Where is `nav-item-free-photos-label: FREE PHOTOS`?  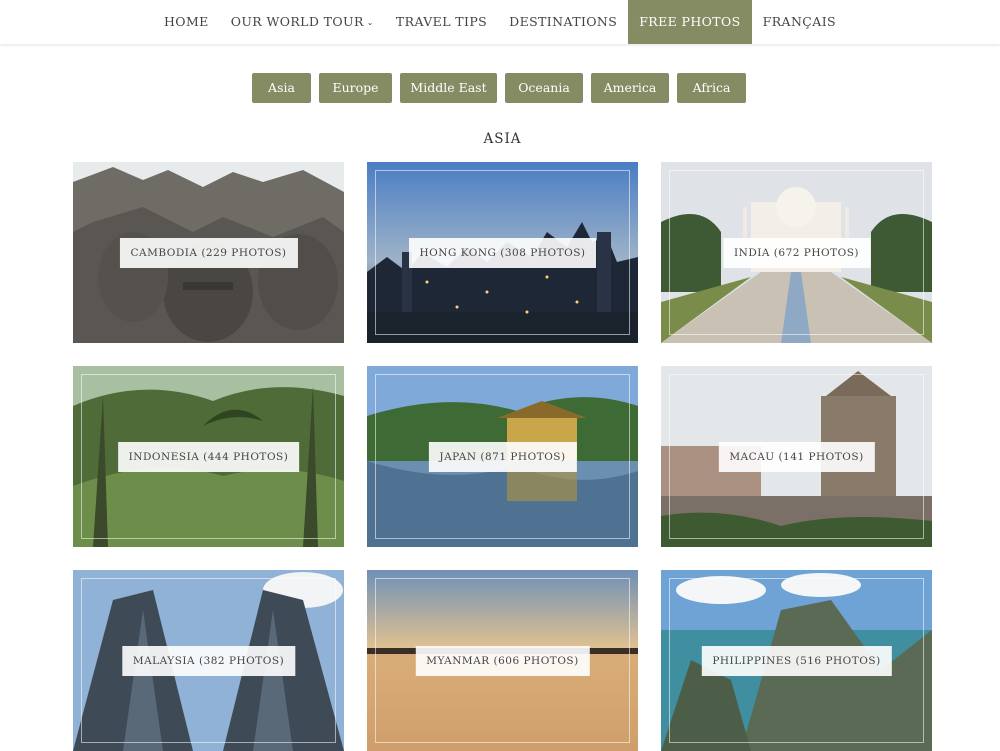 nav-item-free-photos-label: FREE PHOTOS is located at coordinates (690, 21).